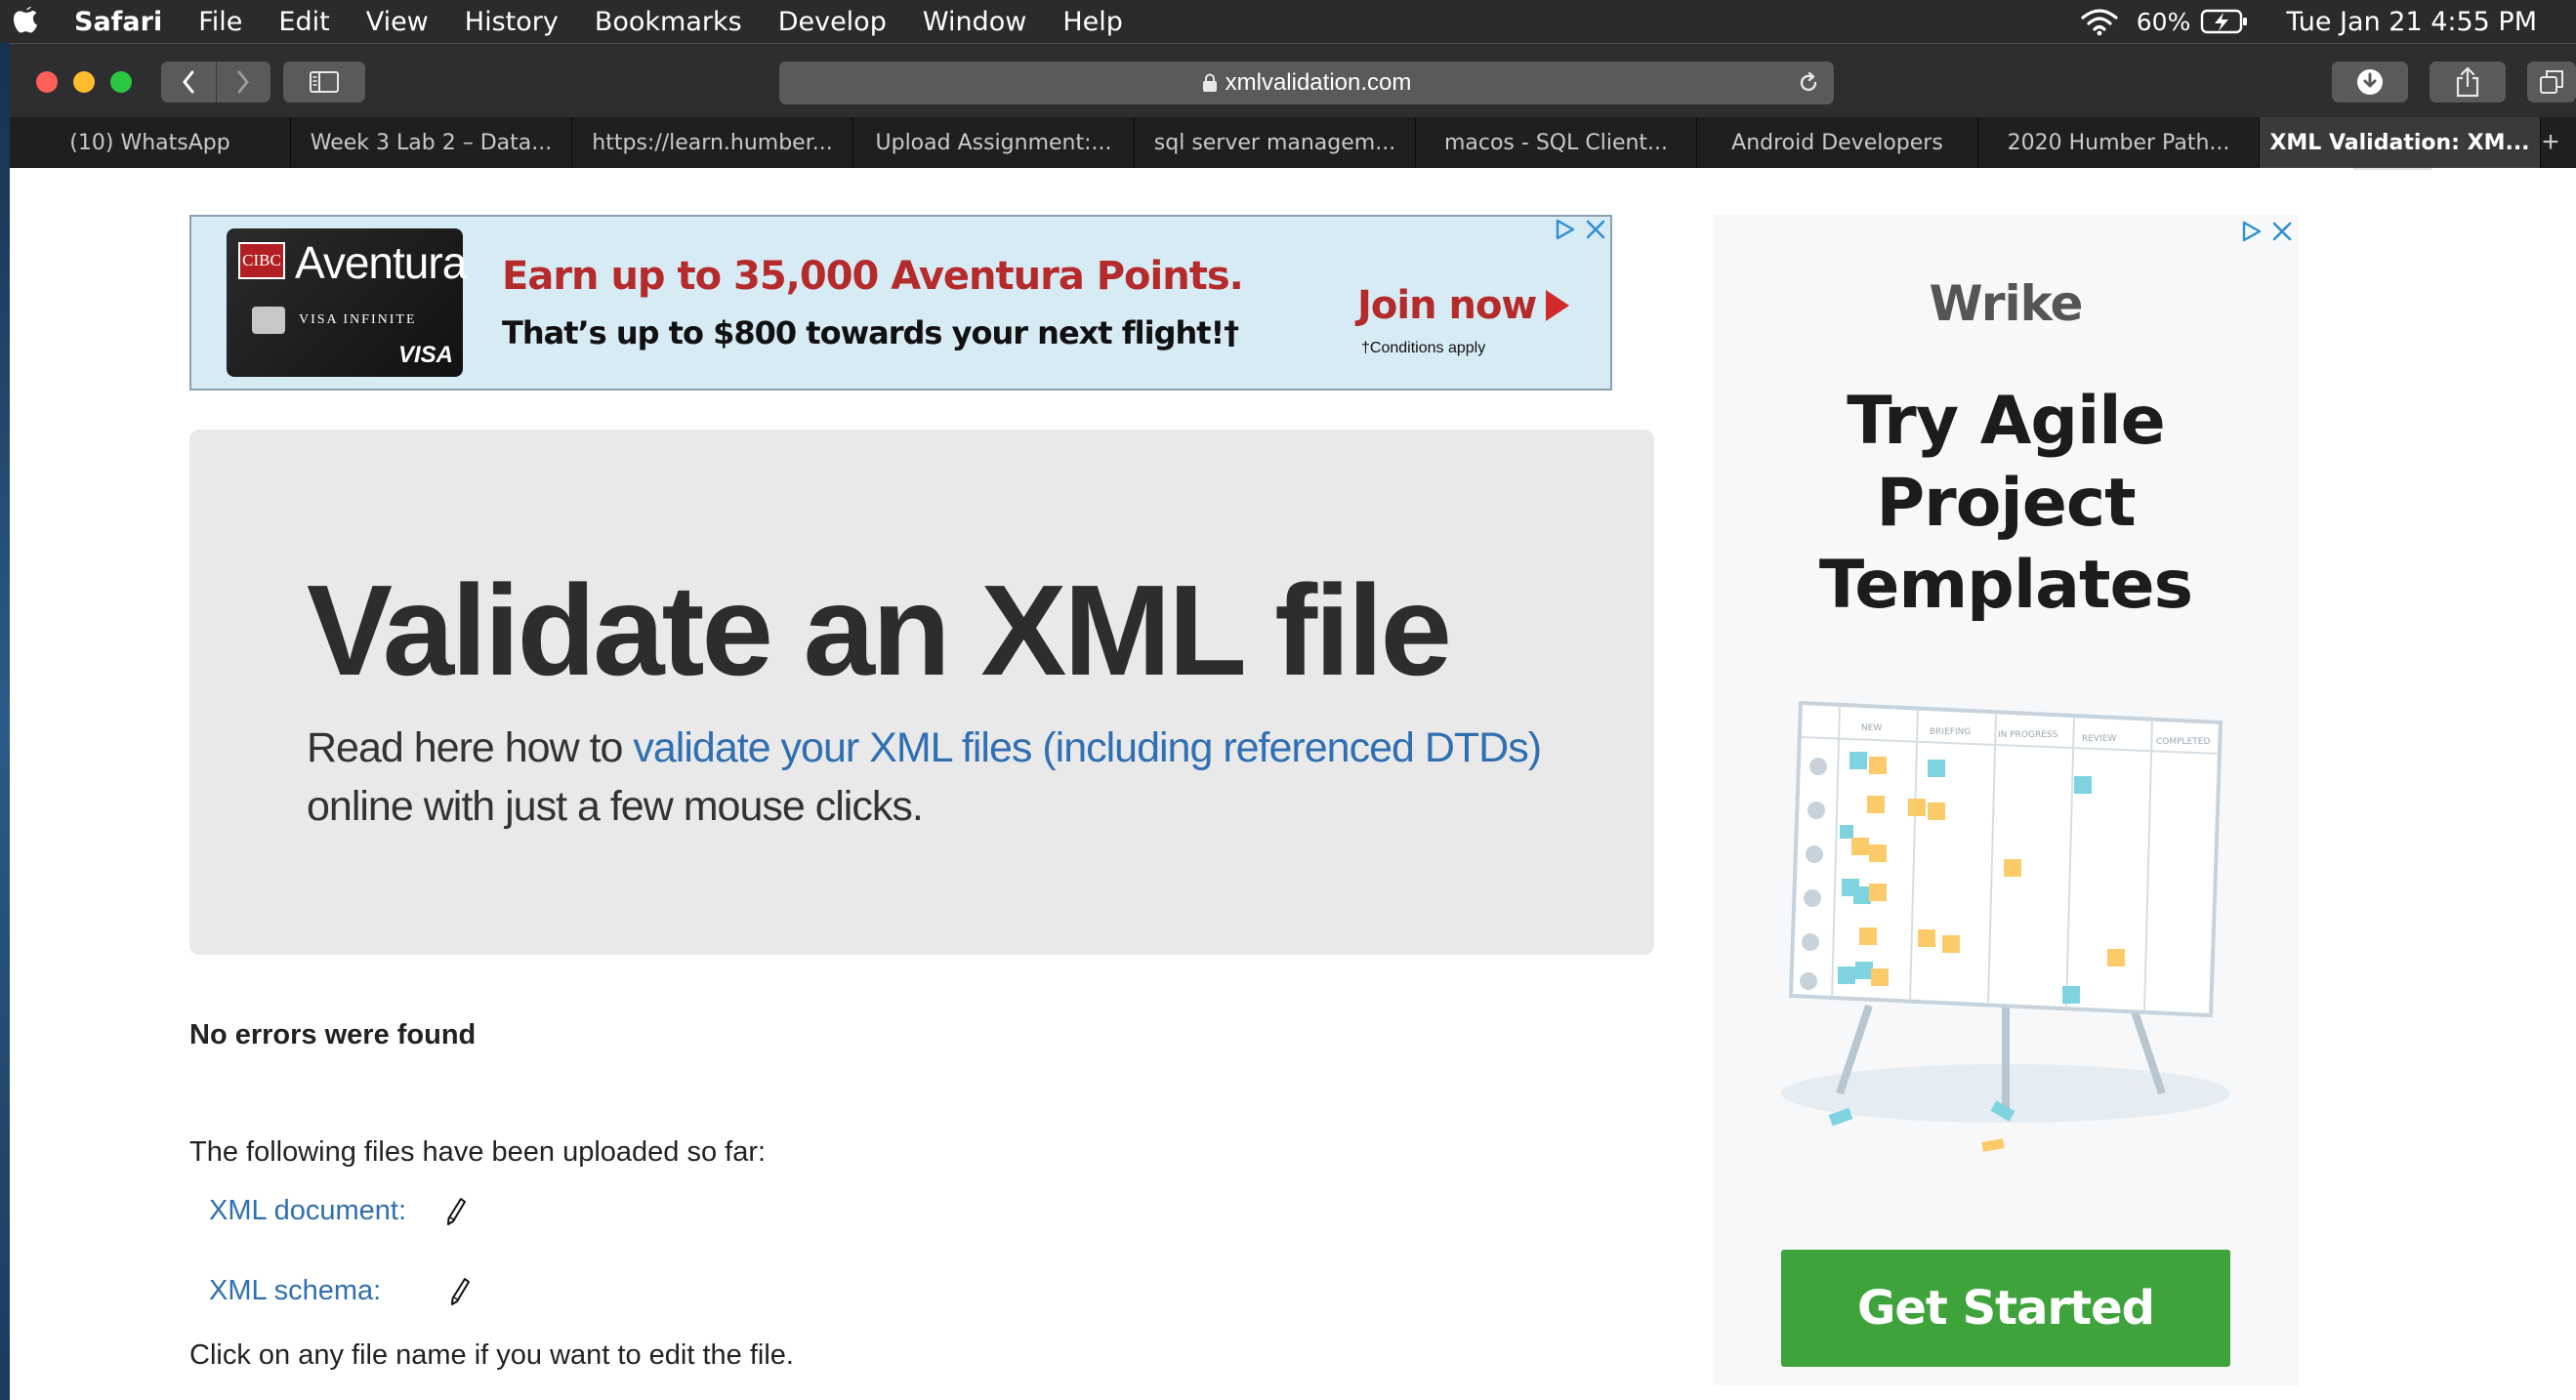 This screenshot has width=2576, height=1400. I want to click on menu-help: Help, so click(1092, 22).